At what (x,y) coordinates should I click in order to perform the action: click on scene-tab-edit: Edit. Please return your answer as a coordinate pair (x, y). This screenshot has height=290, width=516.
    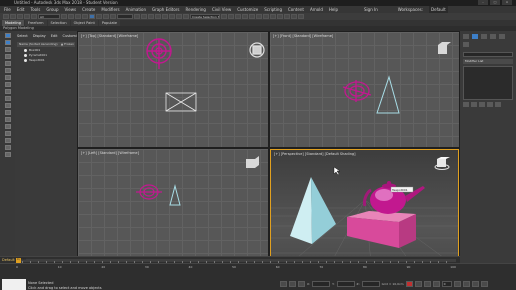
    Looking at the image, I should click on (54, 36).